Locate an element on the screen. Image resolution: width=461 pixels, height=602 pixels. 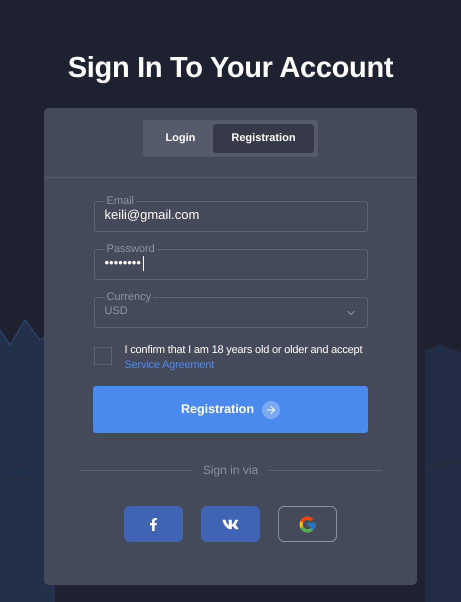
input-field: Email keili@gmail.com is located at coordinates (231, 214).